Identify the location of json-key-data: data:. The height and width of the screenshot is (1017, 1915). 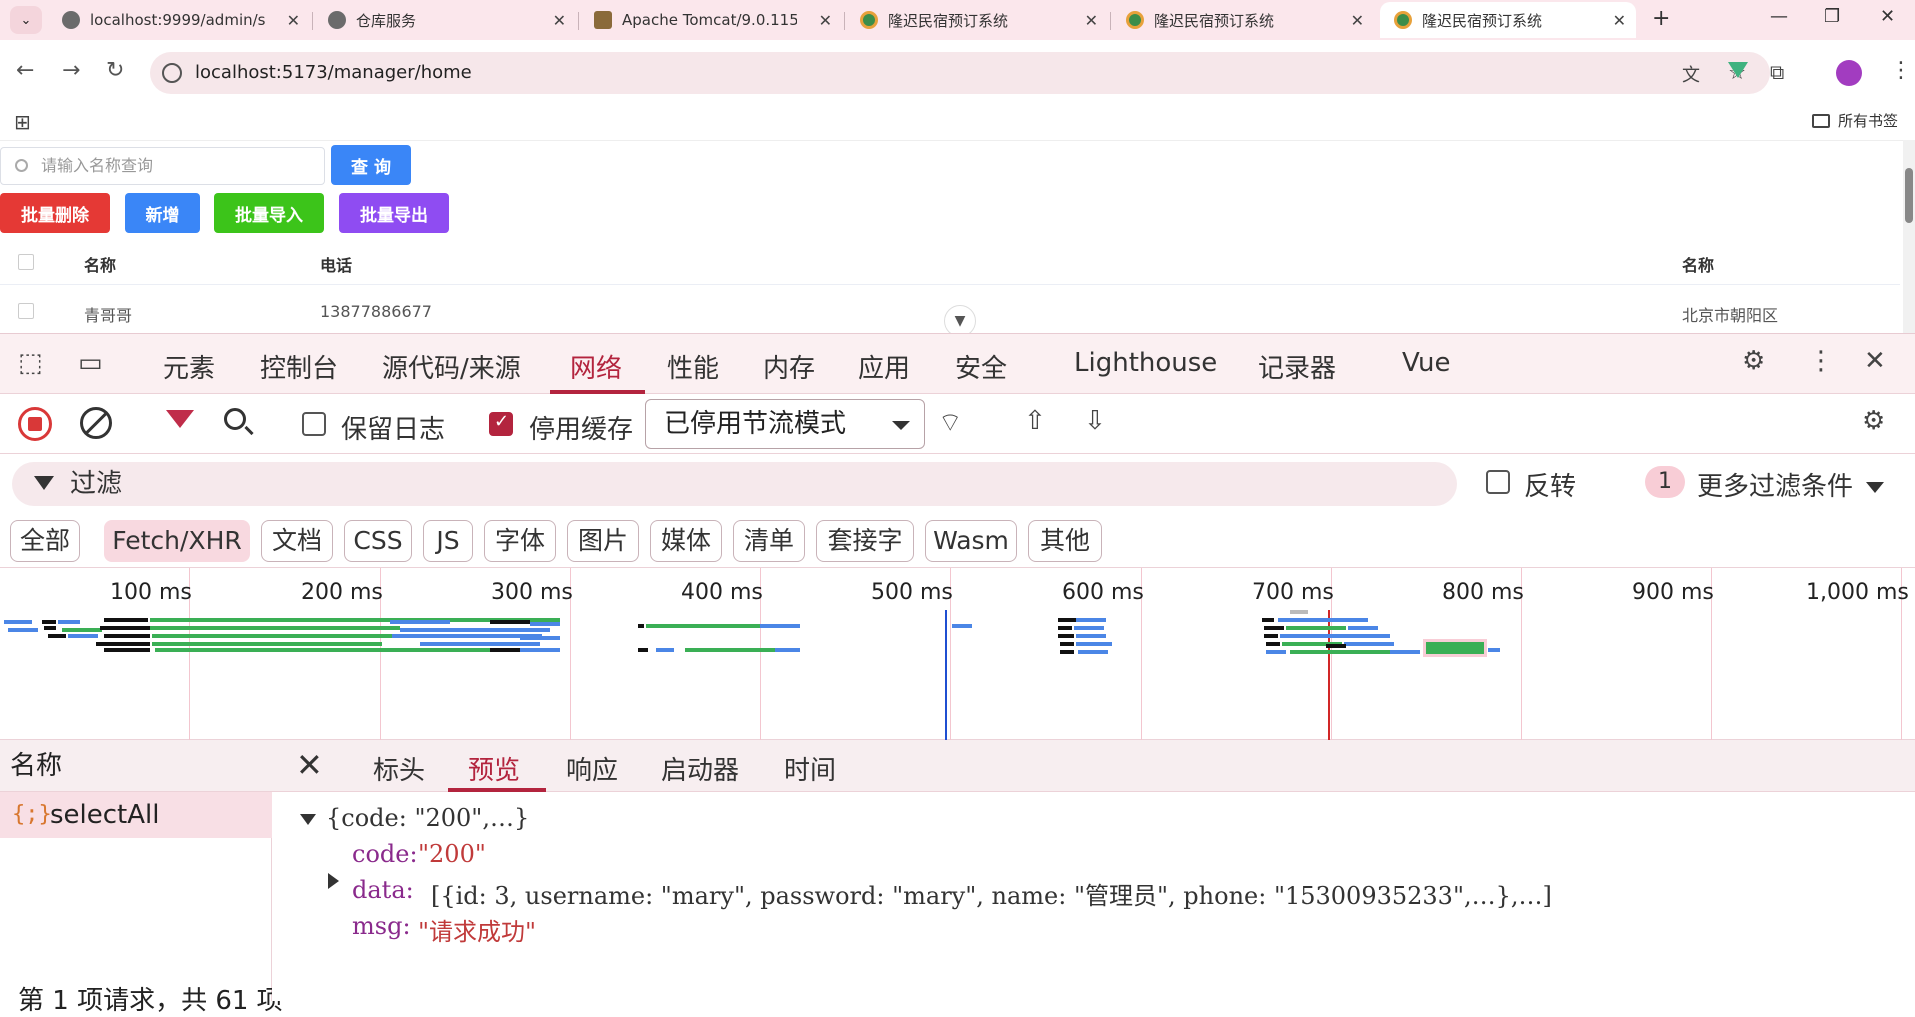
(383, 890).